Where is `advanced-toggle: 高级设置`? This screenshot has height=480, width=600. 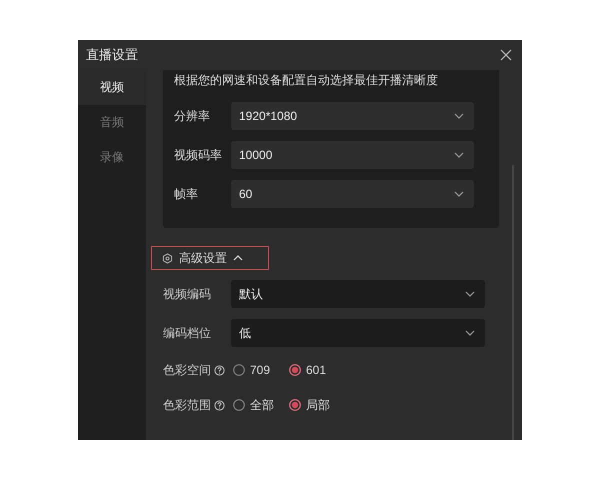
advanced-toggle: 高级设置 is located at coordinates (210, 258).